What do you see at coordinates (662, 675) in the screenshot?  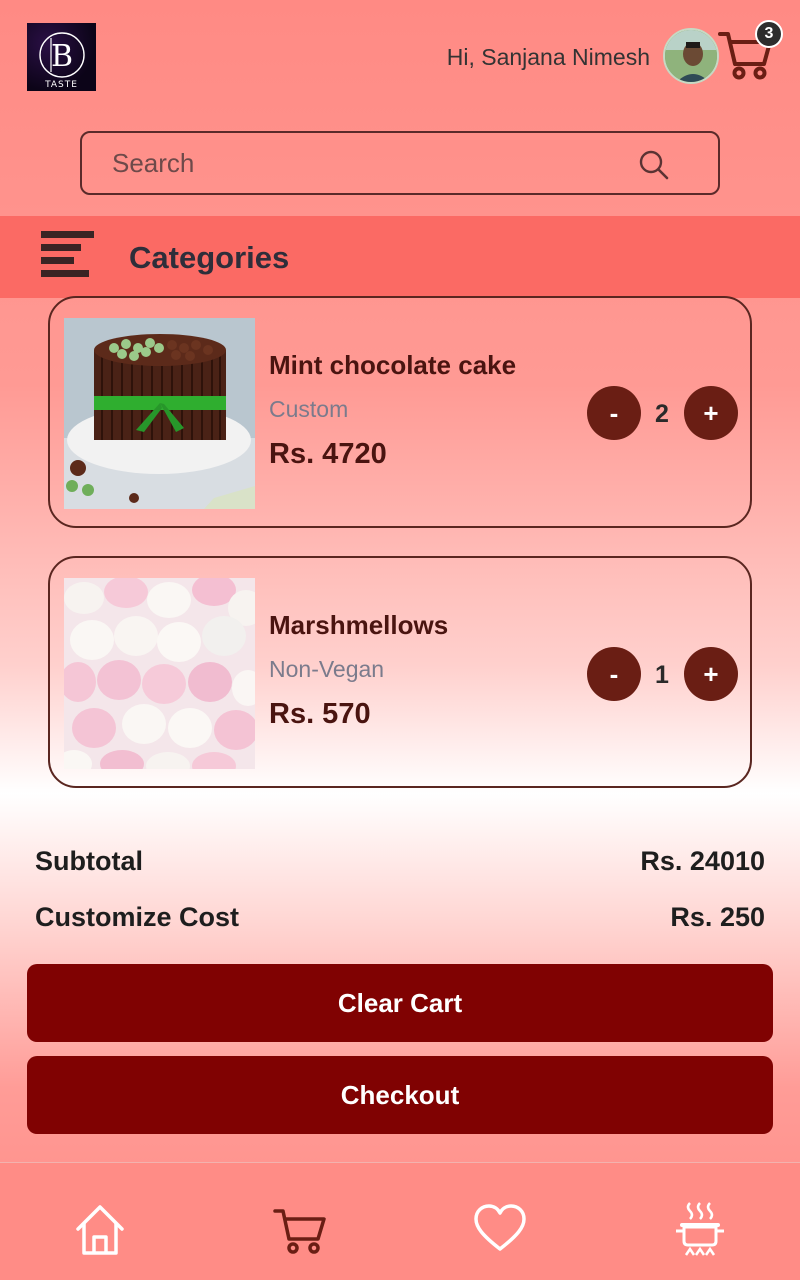 I see `item-quantity: 1` at bounding box center [662, 675].